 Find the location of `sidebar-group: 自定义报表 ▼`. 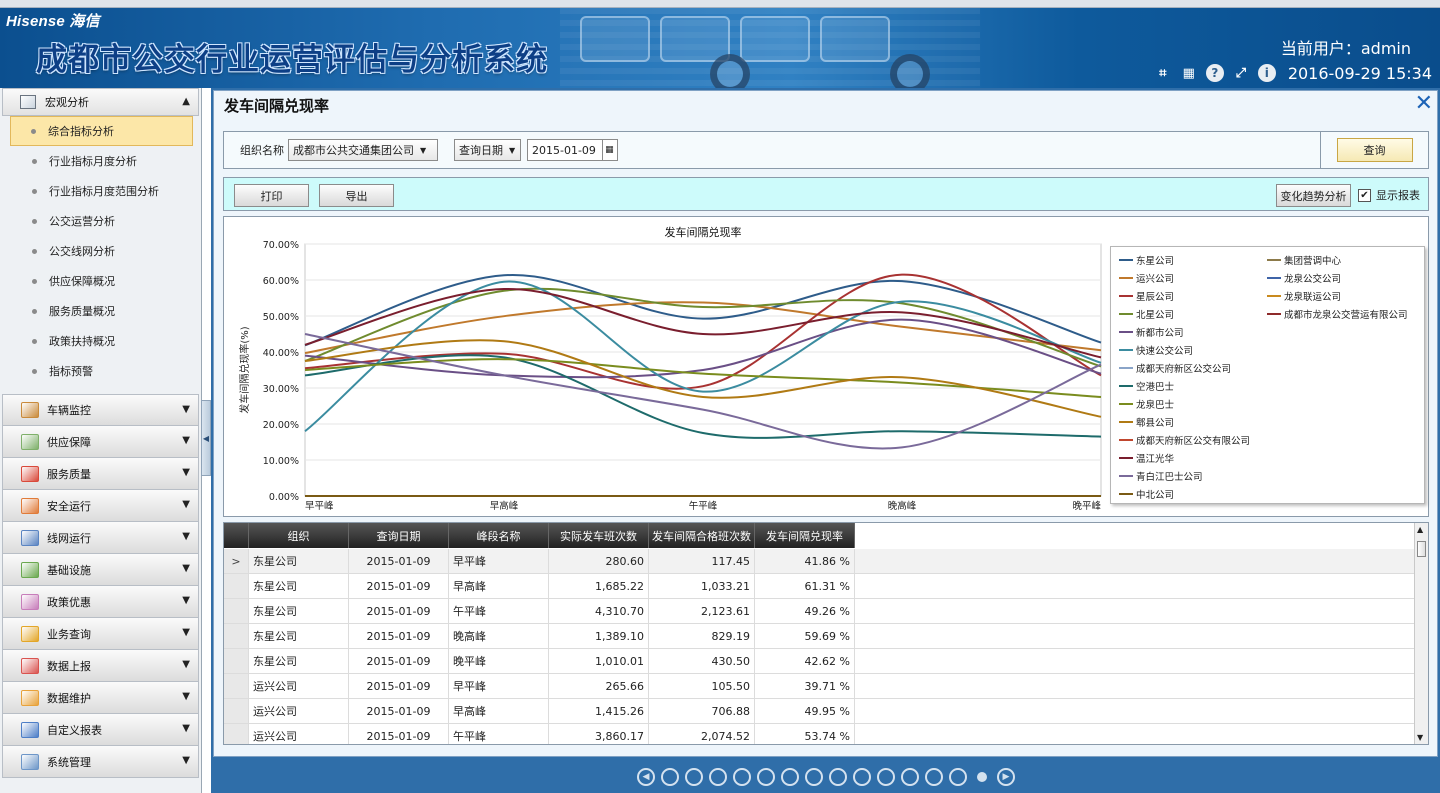

sidebar-group: 自定义报表 ▼ is located at coordinates (100, 730).